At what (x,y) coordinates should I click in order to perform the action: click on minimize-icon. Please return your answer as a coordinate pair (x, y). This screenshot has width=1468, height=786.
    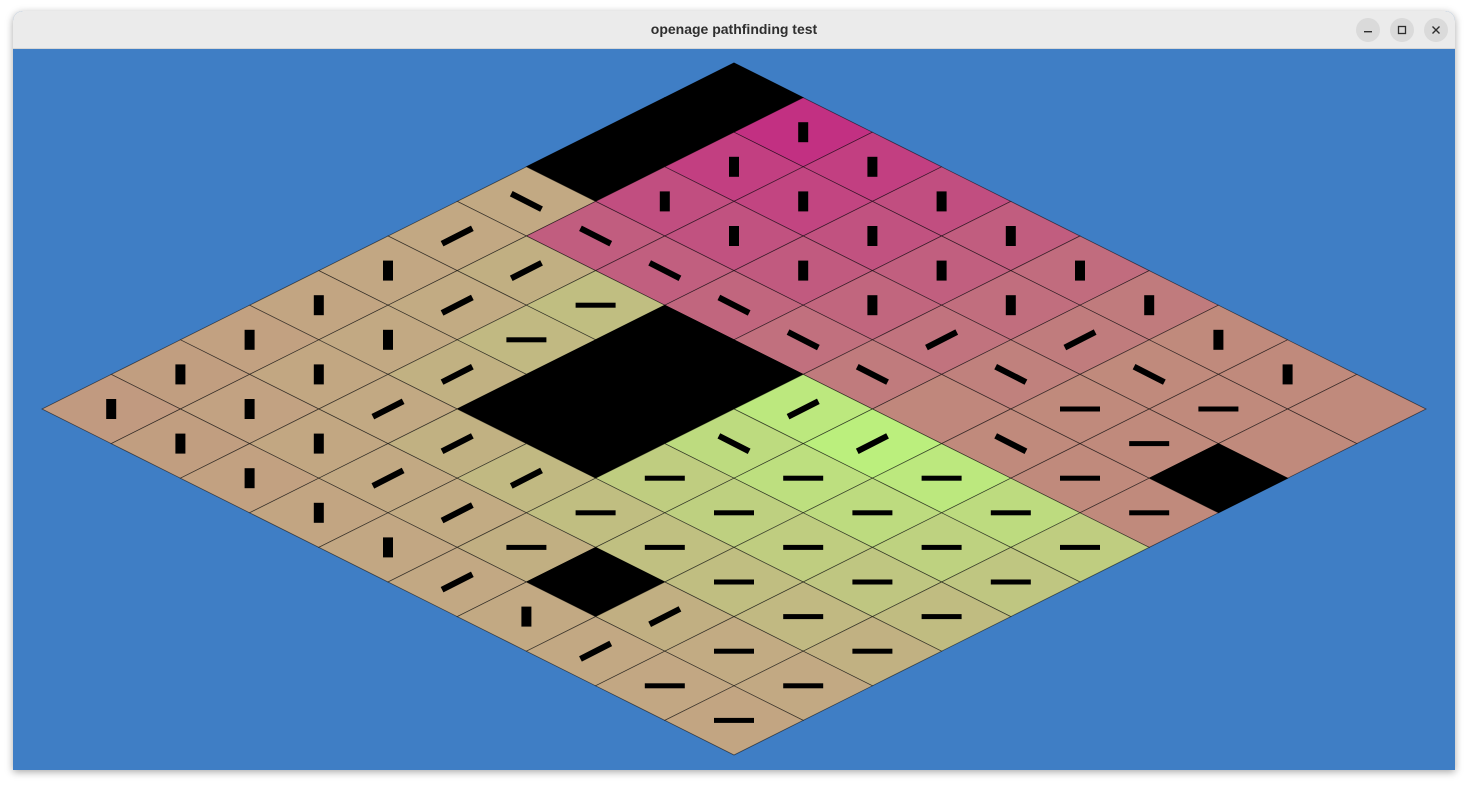
    Looking at the image, I should click on (1368, 32).